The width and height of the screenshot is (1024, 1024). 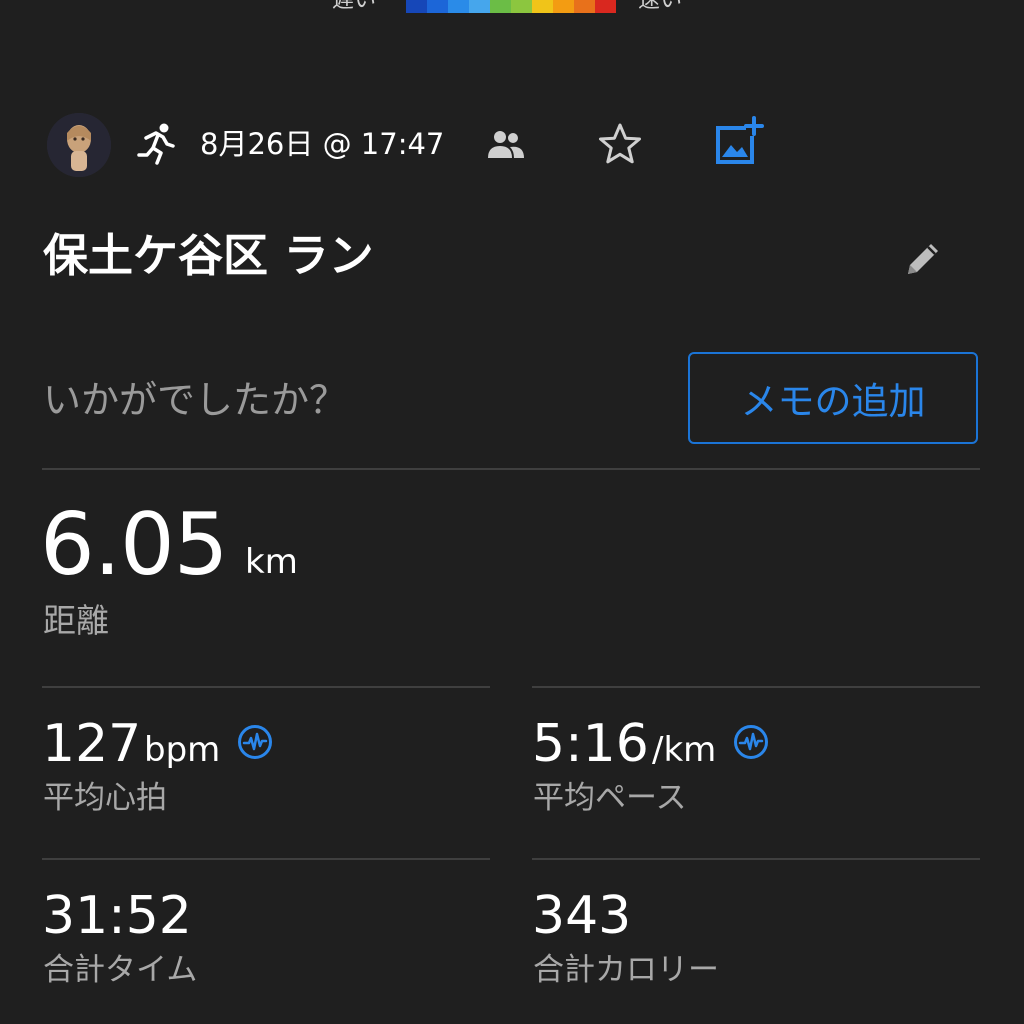 I want to click on people-icon, so click(x=506, y=145).